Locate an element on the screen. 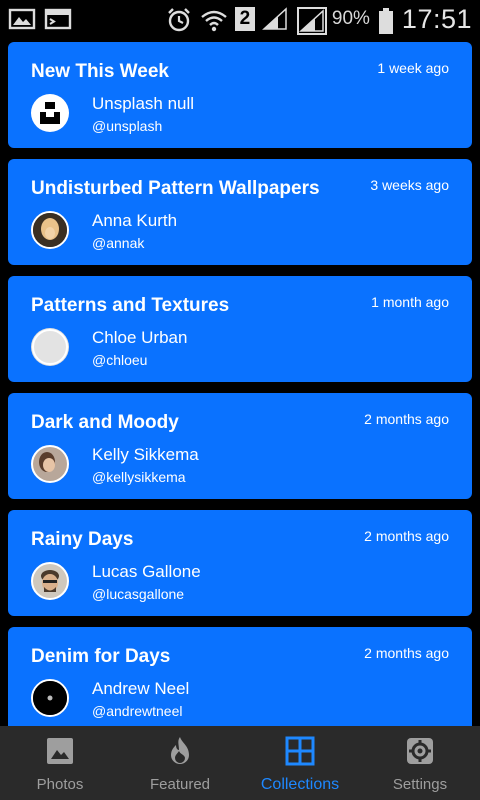 This screenshot has height=800, width=480. collection-title: New This Week is located at coordinates (100, 71).